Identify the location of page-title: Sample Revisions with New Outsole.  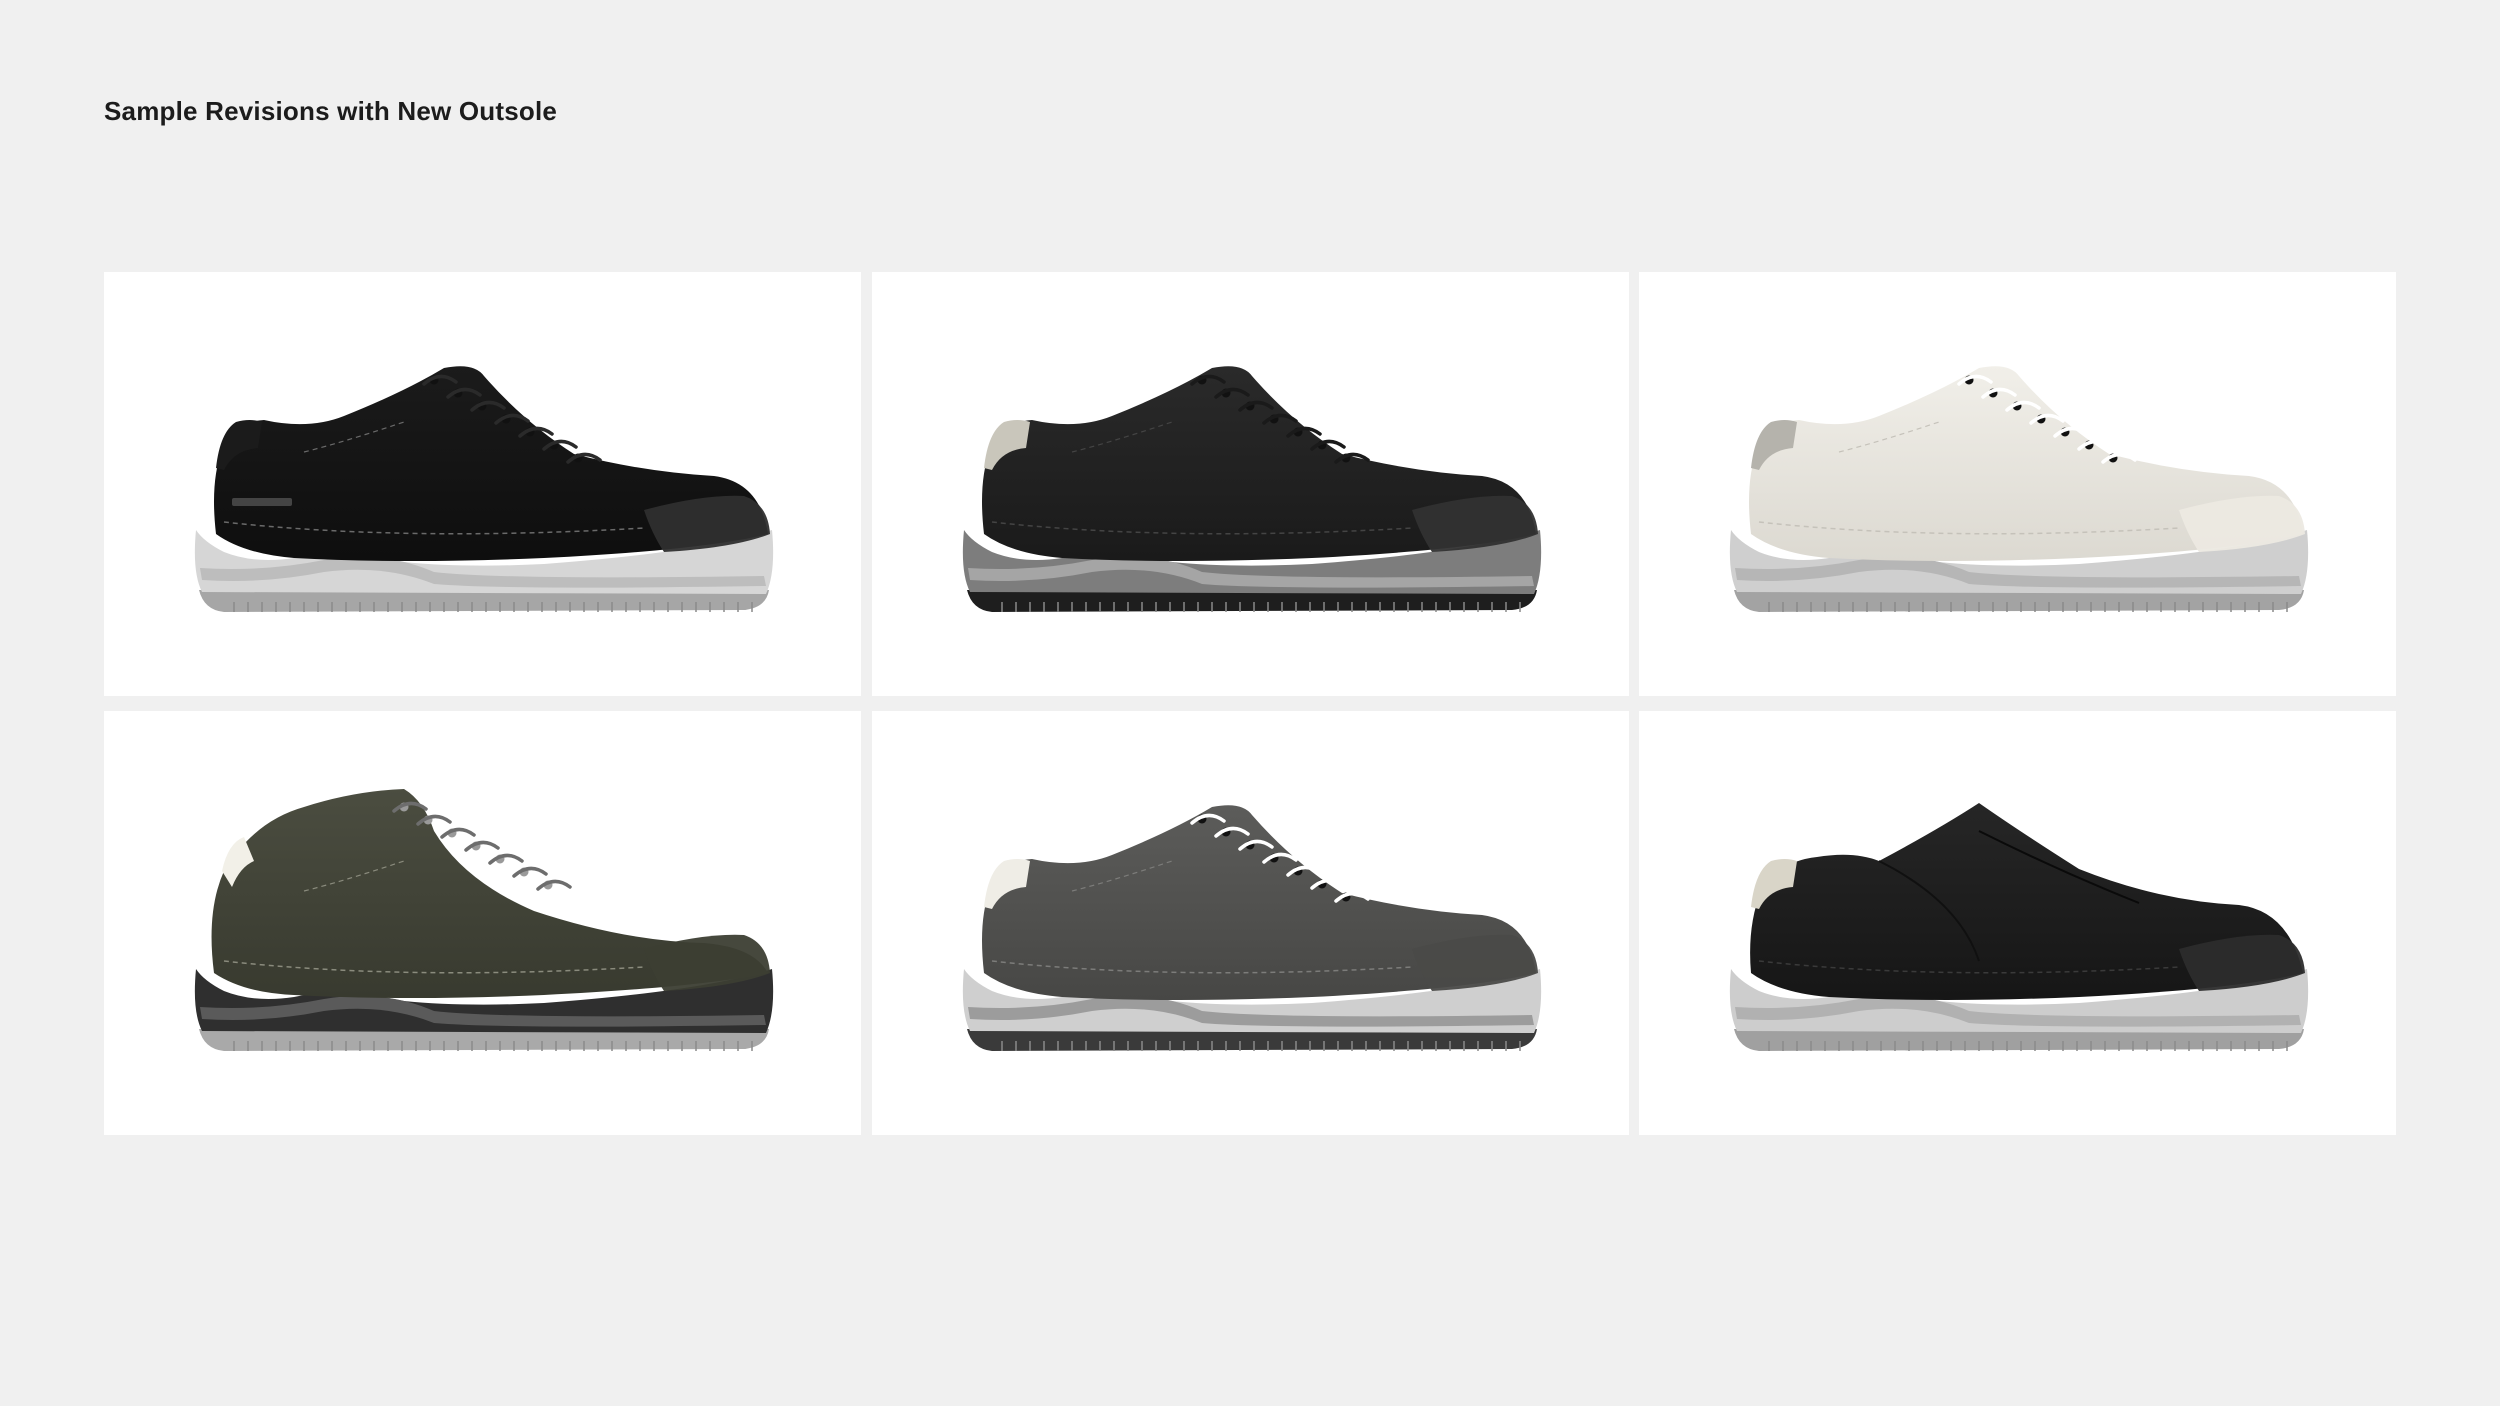
(331, 111).